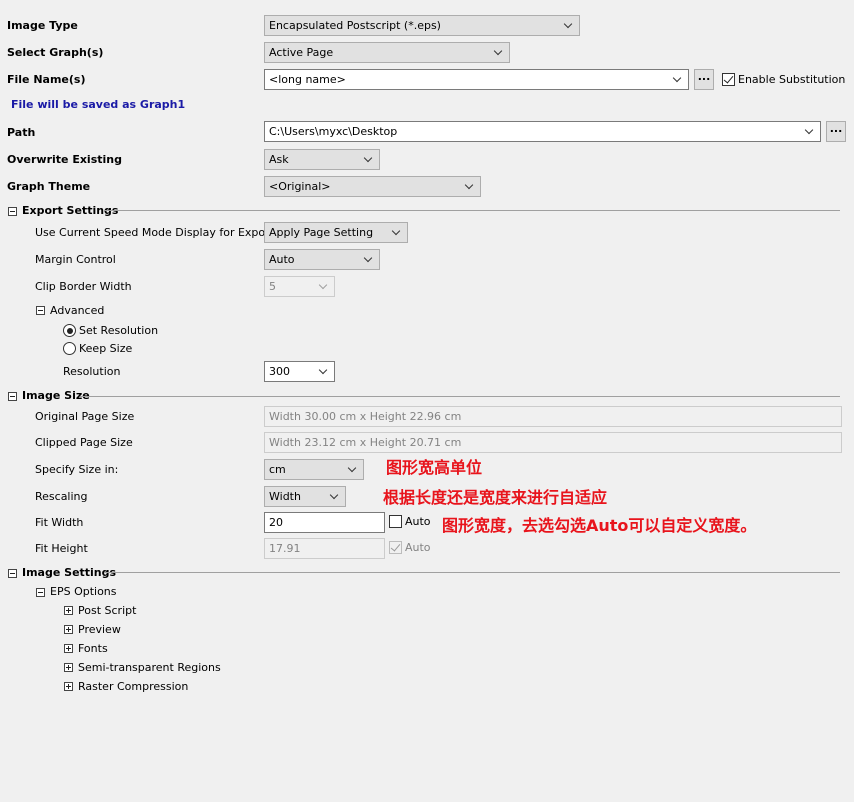 The height and width of the screenshot is (802, 854). What do you see at coordinates (40, 592) in the screenshot?
I see `eps-options-collapse-icon` at bounding box center [40, 592].